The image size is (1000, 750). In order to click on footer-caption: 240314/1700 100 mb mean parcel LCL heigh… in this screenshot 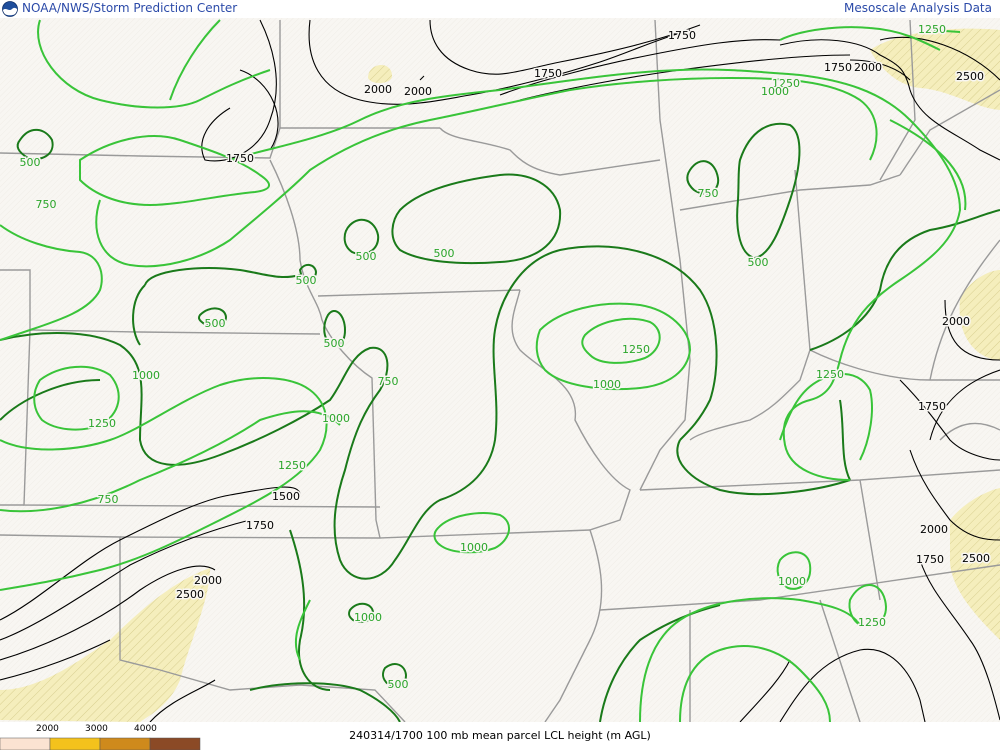, I will do `click(500, 735)`.